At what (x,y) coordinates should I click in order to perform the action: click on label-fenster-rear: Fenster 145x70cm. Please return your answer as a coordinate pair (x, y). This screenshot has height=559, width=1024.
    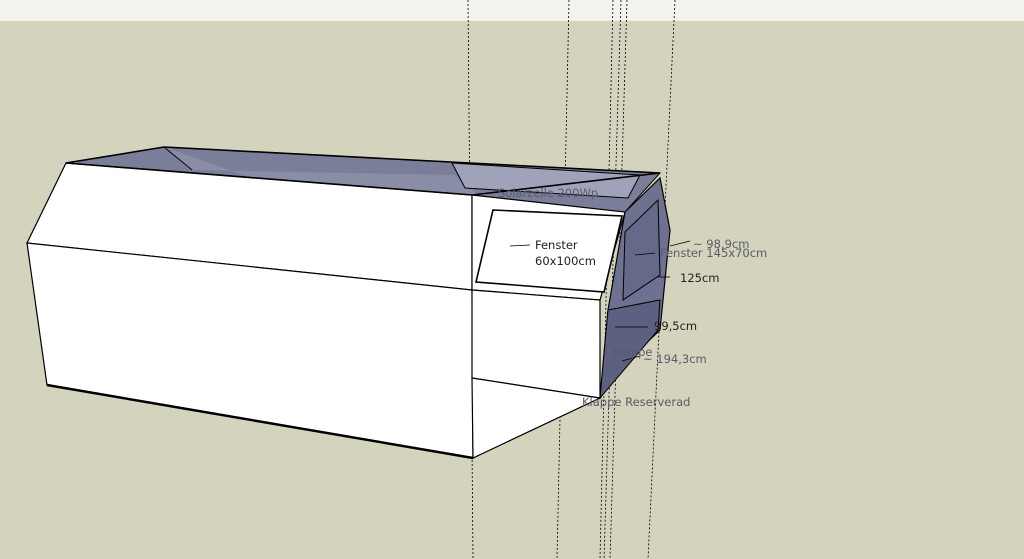
    Looking at the image, I should click on (714, 253).